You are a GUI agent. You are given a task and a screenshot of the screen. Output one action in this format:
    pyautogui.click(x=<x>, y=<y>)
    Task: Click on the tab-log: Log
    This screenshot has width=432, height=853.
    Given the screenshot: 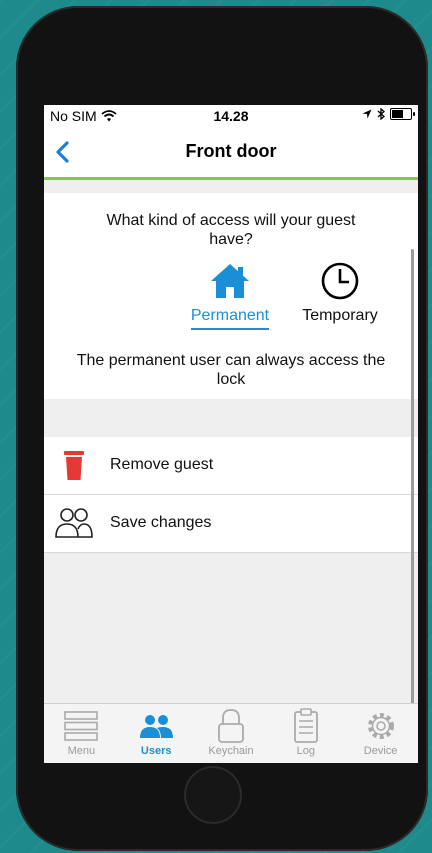 What is the action you would take?
    pyautogui.click(x=305, y=733)
    